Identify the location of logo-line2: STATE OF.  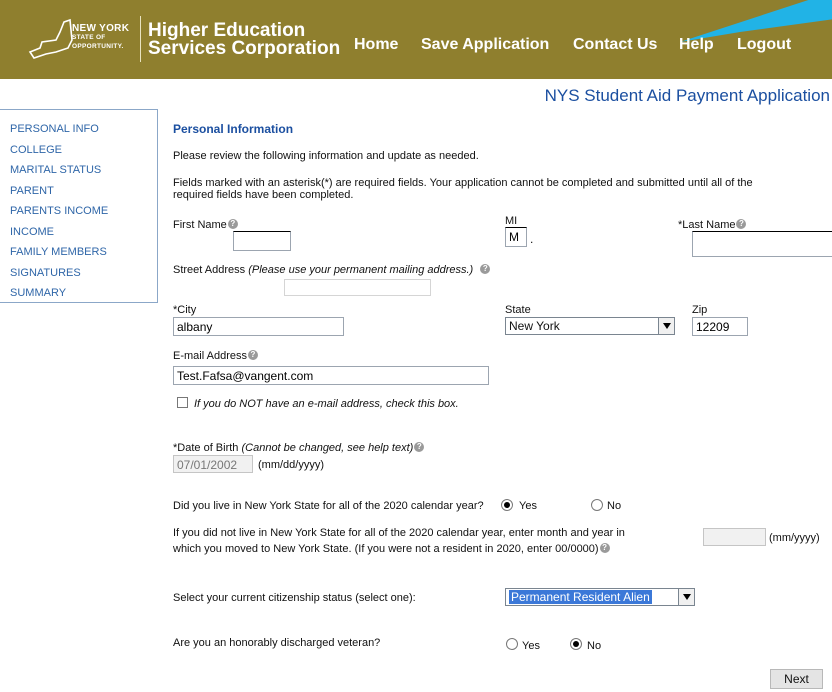
(89, 37).